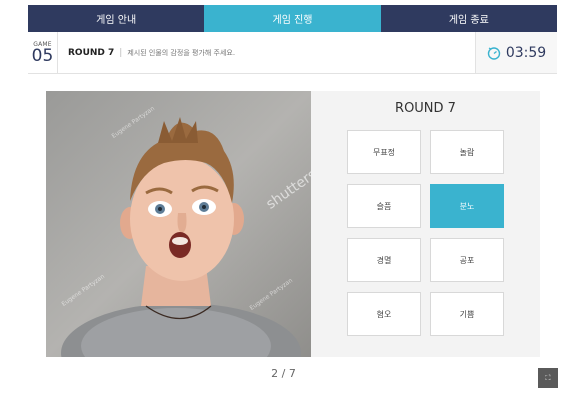  What do you see at coordinates (425, 108) in the screenshot?
I see `panel-round-title: ROUND 7` at bounding box center [425, 108].